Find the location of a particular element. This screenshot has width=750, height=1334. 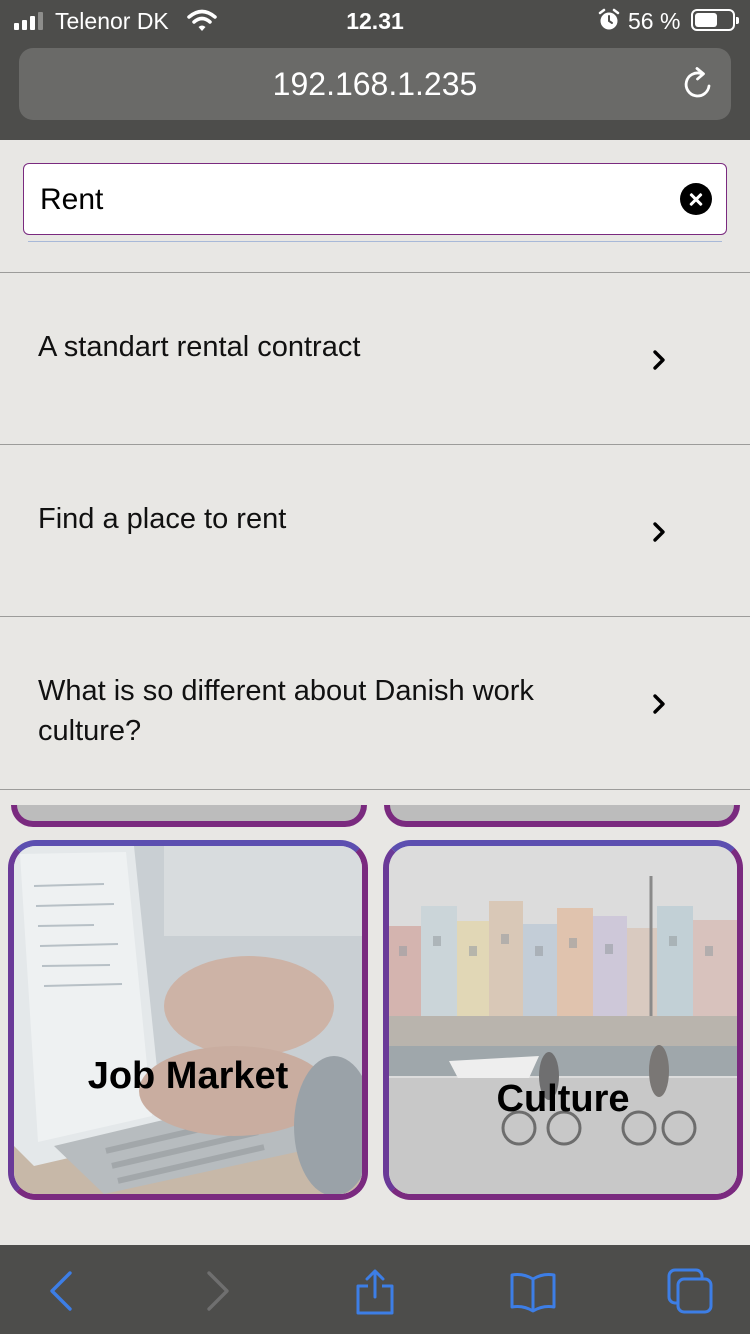

browser-toolbar is located at coordinates (375, 1289).